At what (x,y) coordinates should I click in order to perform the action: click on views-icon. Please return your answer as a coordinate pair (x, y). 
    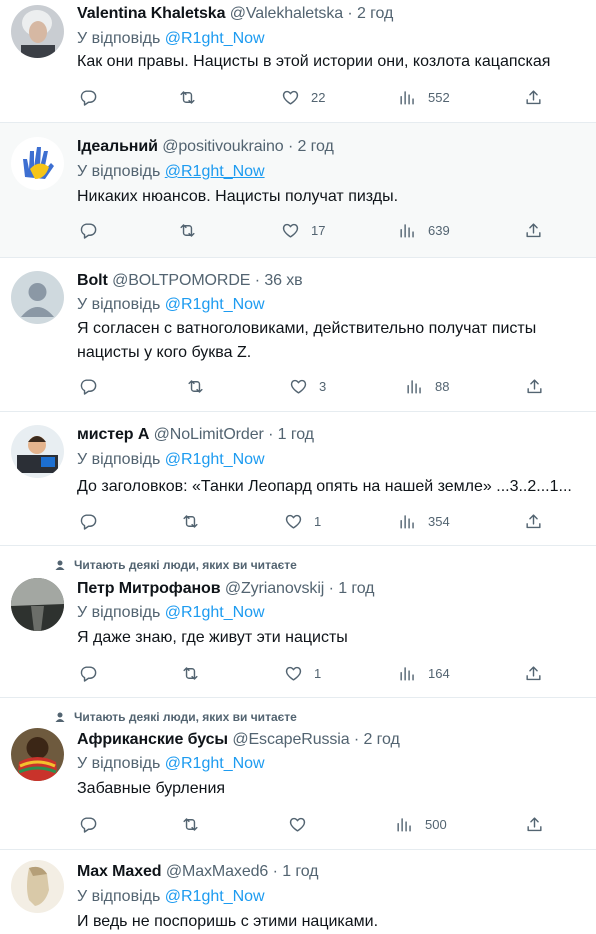
    Looking at the image, I should click on (407, 230).